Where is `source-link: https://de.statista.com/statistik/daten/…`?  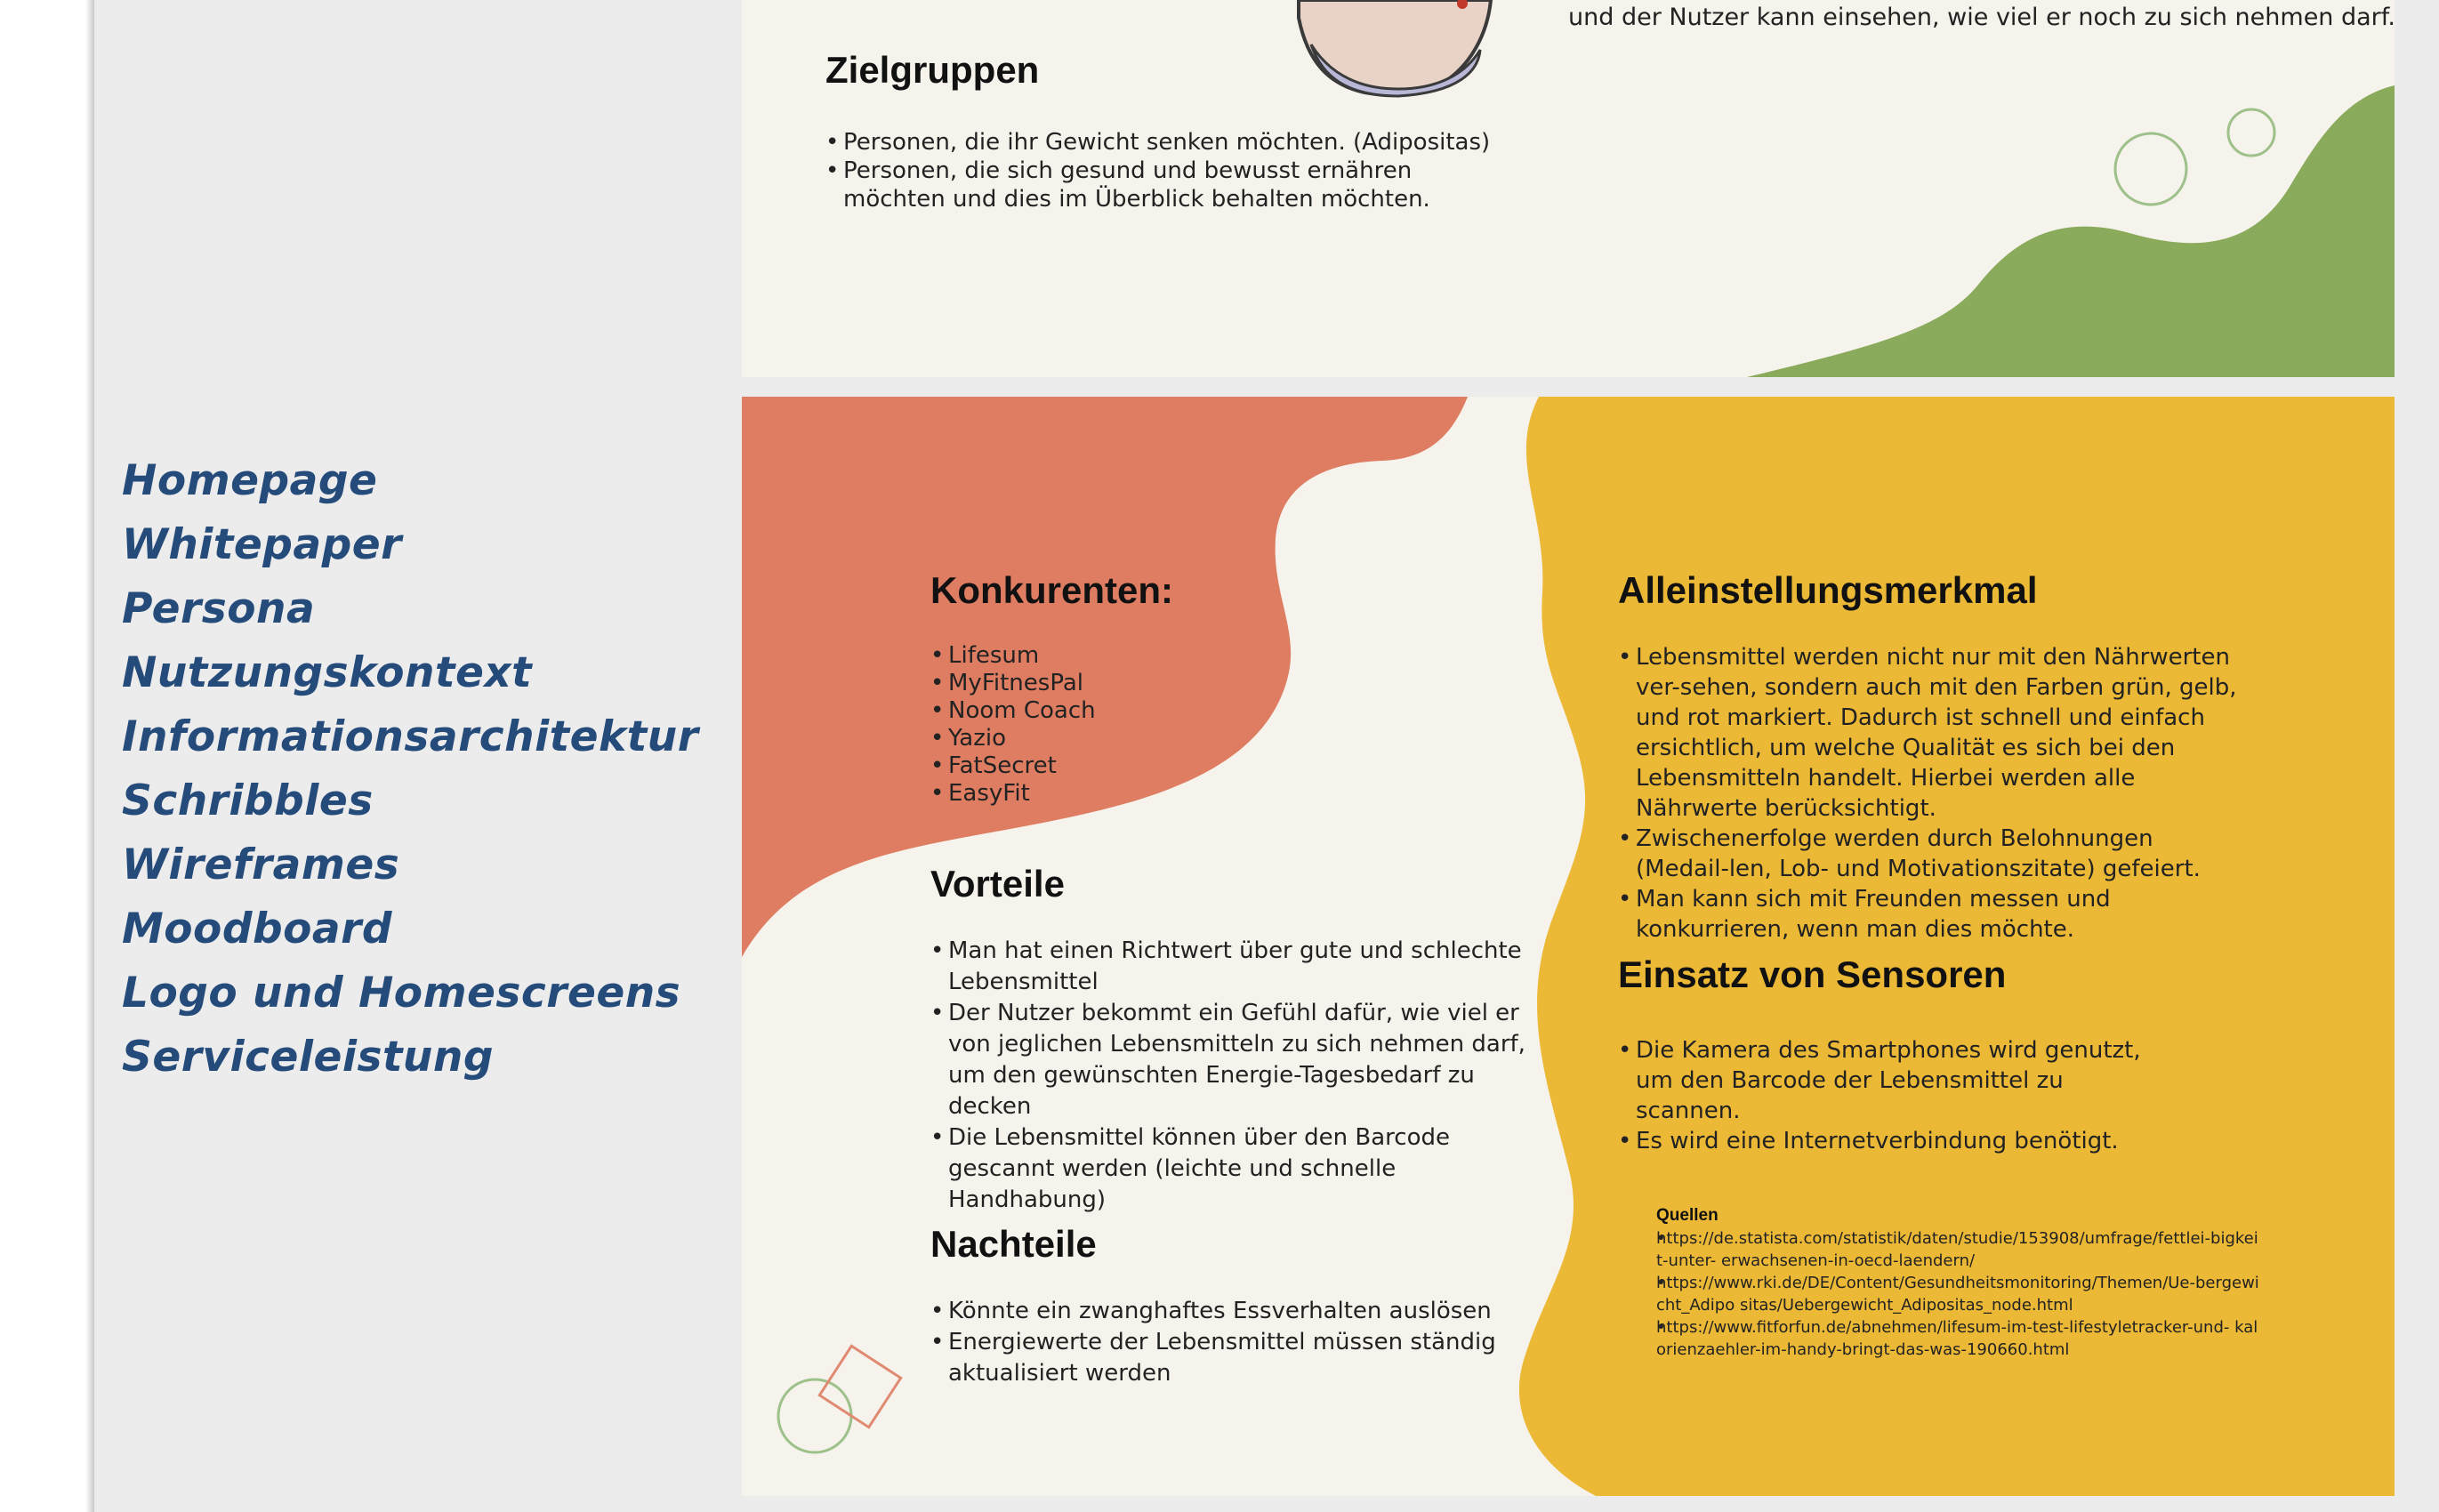 source-link: https://de.statista.com/statistik/daten/… is located at coordinates (1958, 1250).